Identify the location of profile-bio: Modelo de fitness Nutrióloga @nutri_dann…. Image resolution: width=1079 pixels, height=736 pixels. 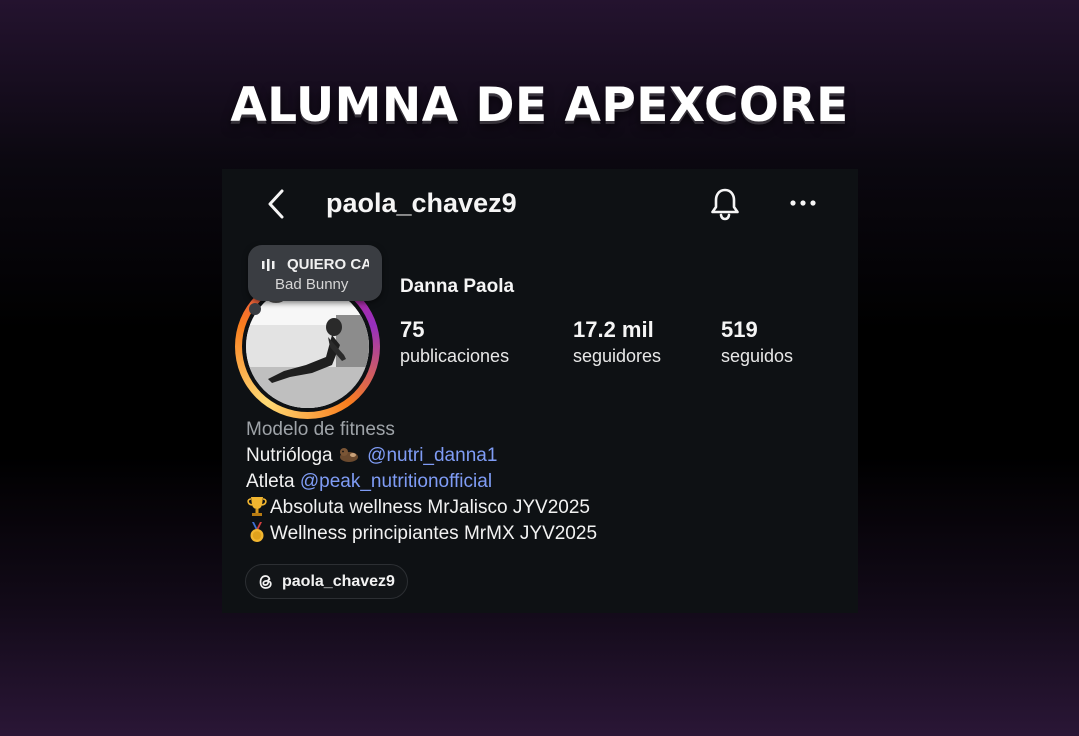
(421, 482).